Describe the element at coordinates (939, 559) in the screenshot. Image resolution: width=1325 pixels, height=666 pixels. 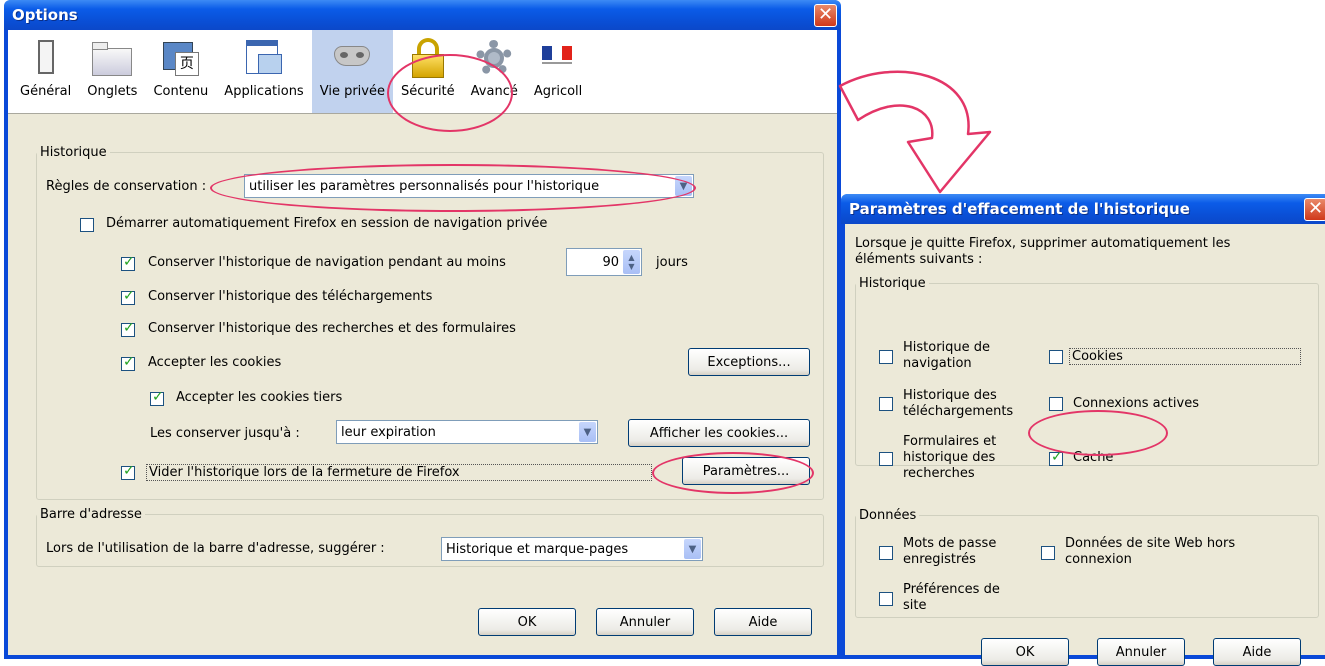
I see `passwords-label2: enregistrés` at that location.